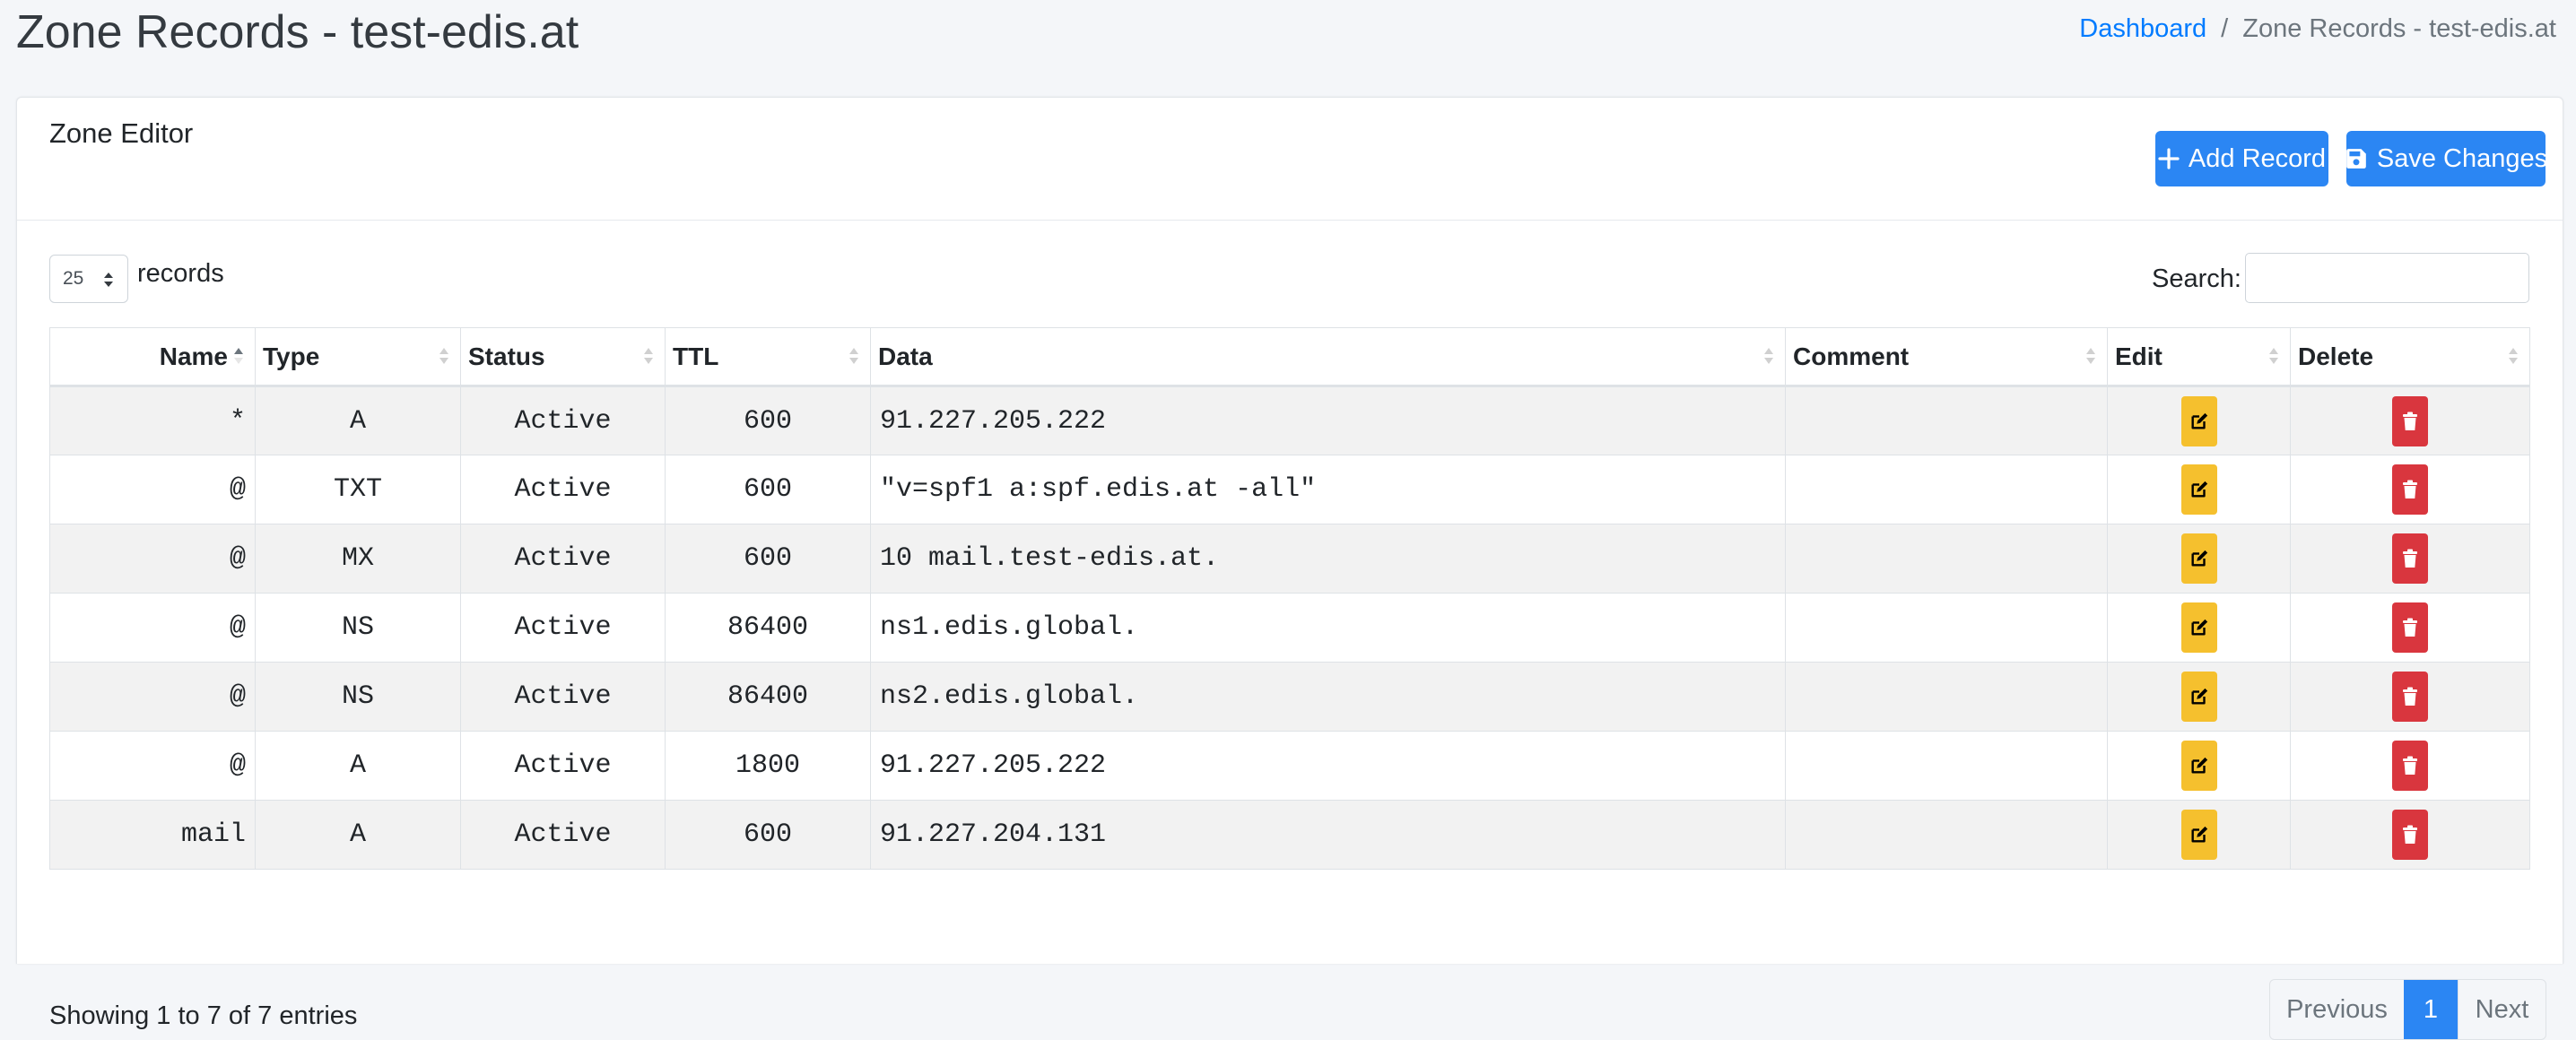 This screenshot has height=1040, width=2576. What do you see at coordinates (152, 420) in the screenshot?
I see `cell-name: *` at bounding box center [152, 420].